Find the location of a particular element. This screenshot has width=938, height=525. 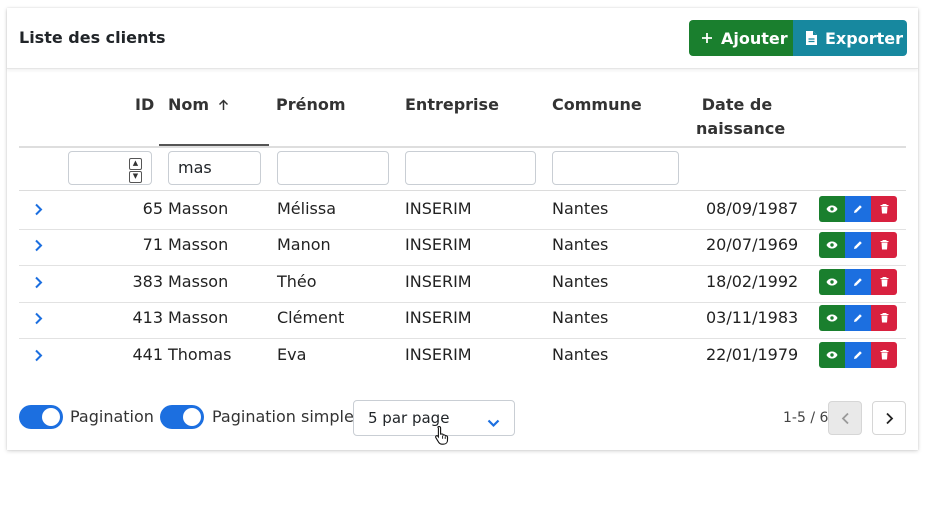

cell-prenom: Mélissa is located at coordinates (307, 208).